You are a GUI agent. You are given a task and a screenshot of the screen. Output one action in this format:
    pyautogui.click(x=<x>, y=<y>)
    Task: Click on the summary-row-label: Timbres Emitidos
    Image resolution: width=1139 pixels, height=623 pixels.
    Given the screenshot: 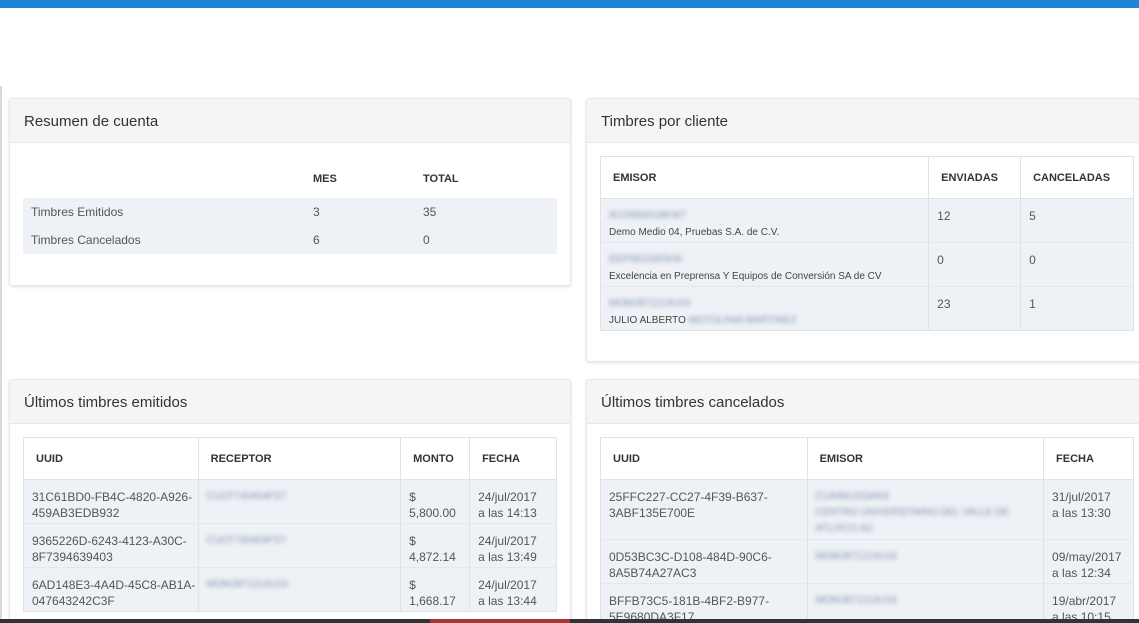 What is the action you would take?
    pyautogui.click(x=168, y=212)
    